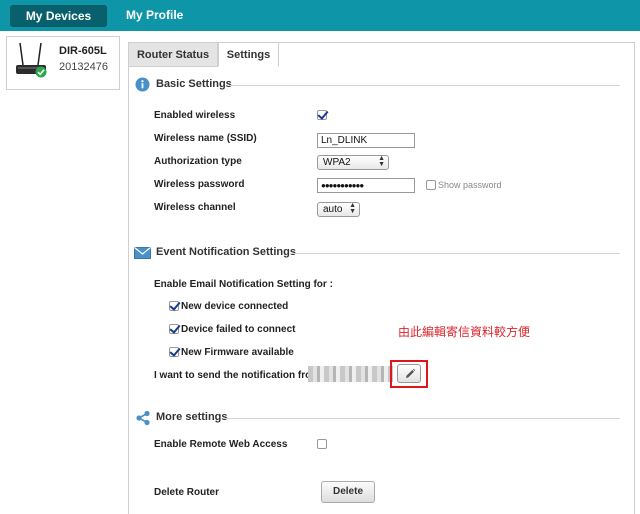  Describe the element at coordinates (31, 58) in the screenshot. I see `router-icon` at that location.